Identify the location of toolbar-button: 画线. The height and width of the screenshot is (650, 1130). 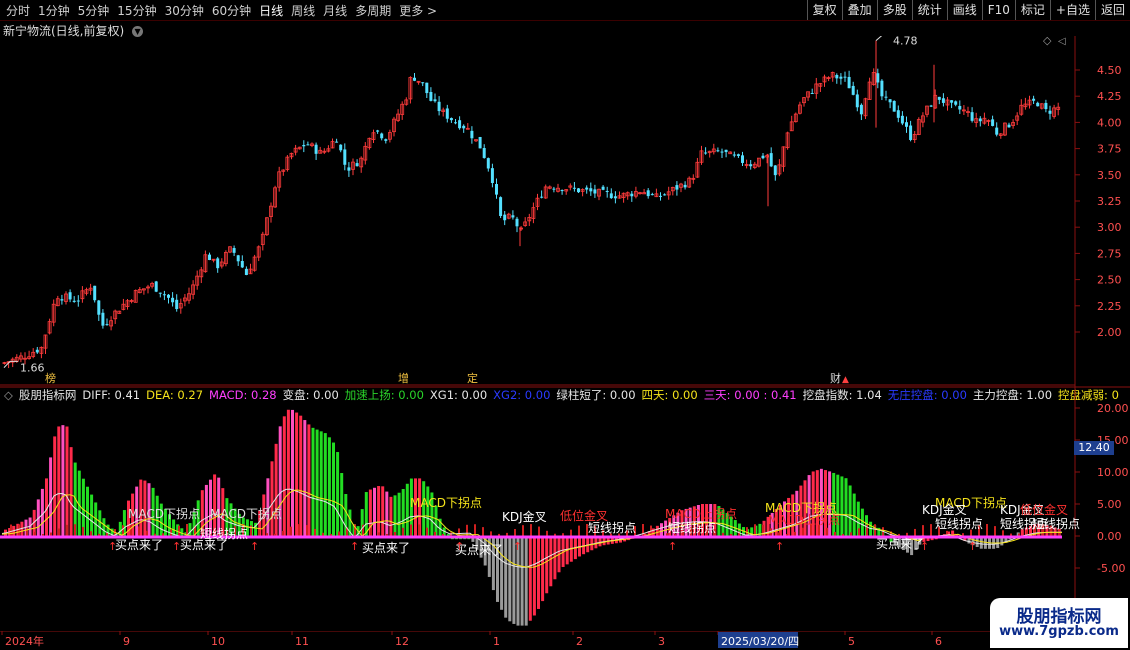
(964, 10).